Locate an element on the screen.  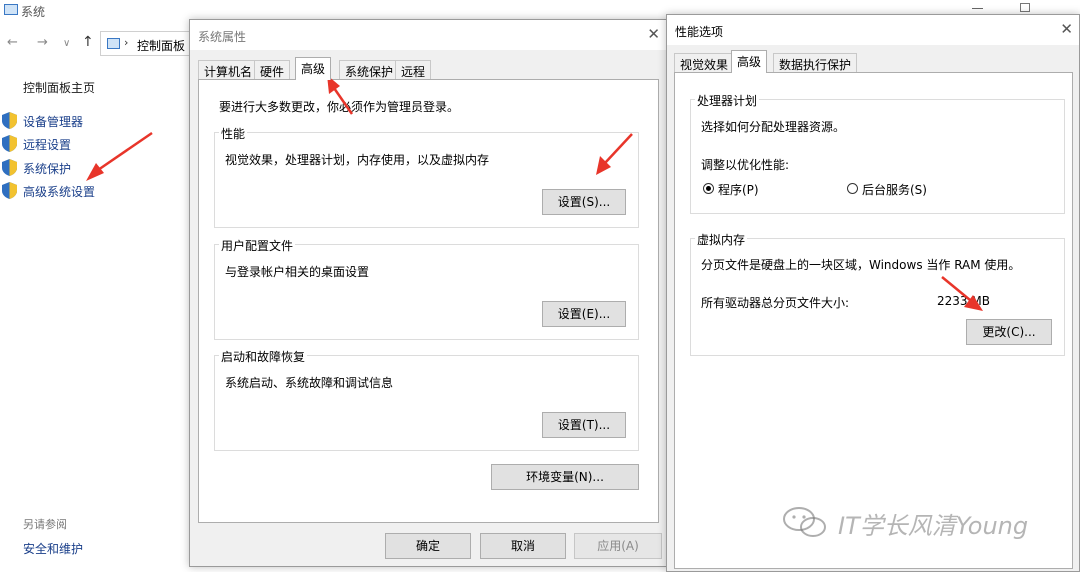
tab-strip: 视觉效果 高级 数据执行保护 is located at coordinates (873, 61).